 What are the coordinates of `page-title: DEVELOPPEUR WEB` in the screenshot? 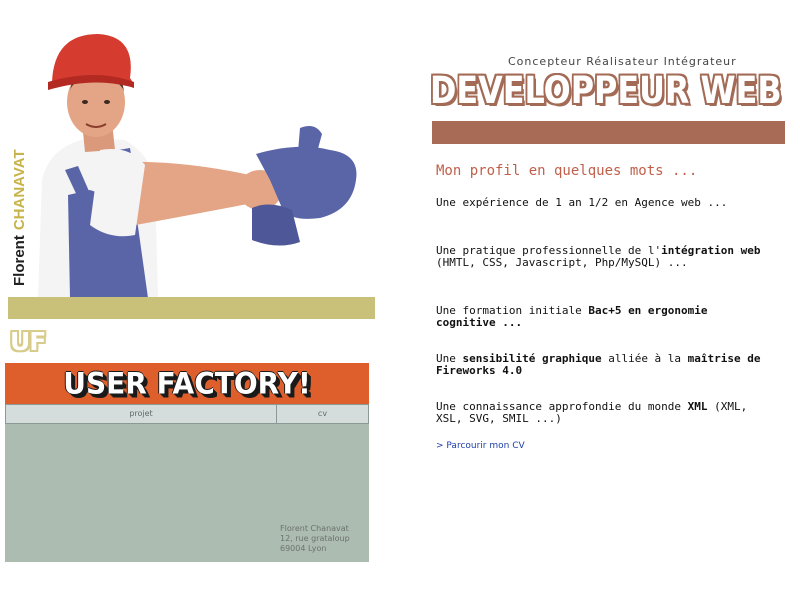 It's located at (606, 90).